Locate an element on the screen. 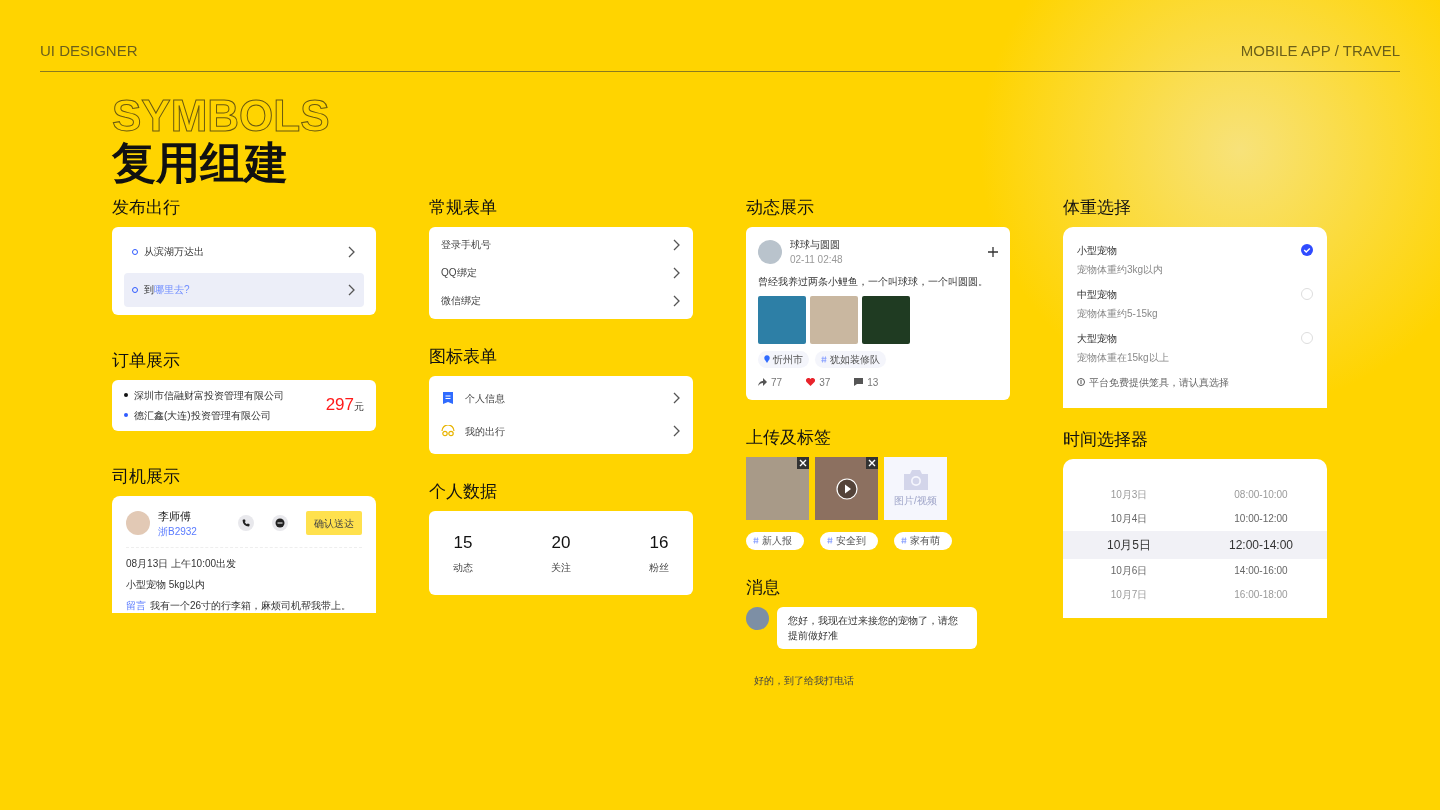 Image resolution: width=1440 pixels, height=810 pixels. action-count: 13 is located at coordinates (873, 382).